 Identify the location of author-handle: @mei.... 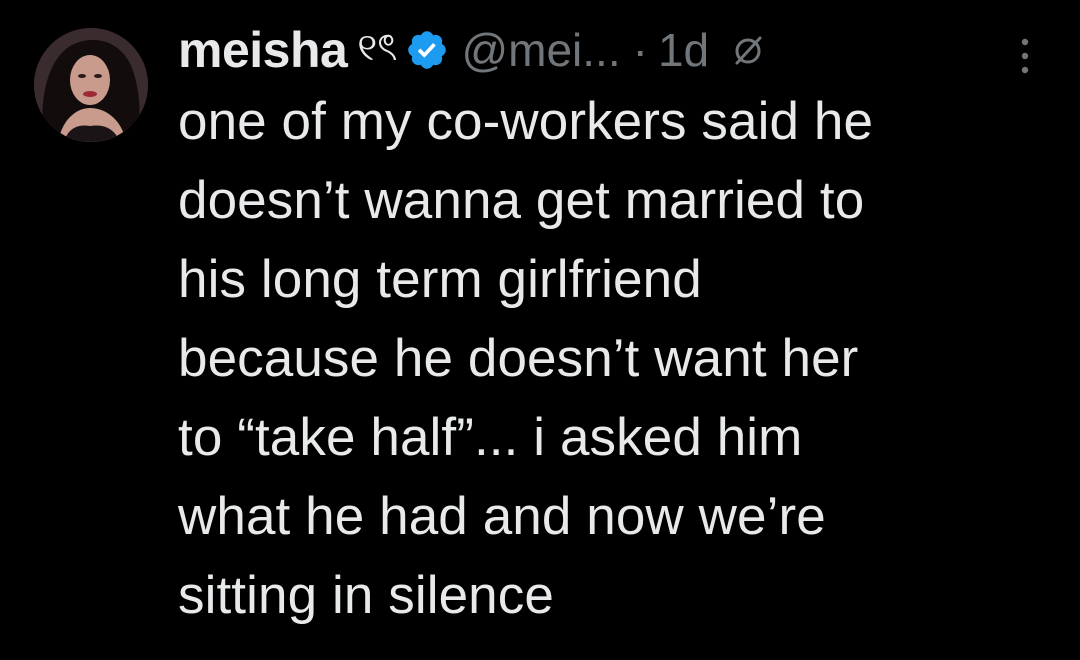
(540, 50).